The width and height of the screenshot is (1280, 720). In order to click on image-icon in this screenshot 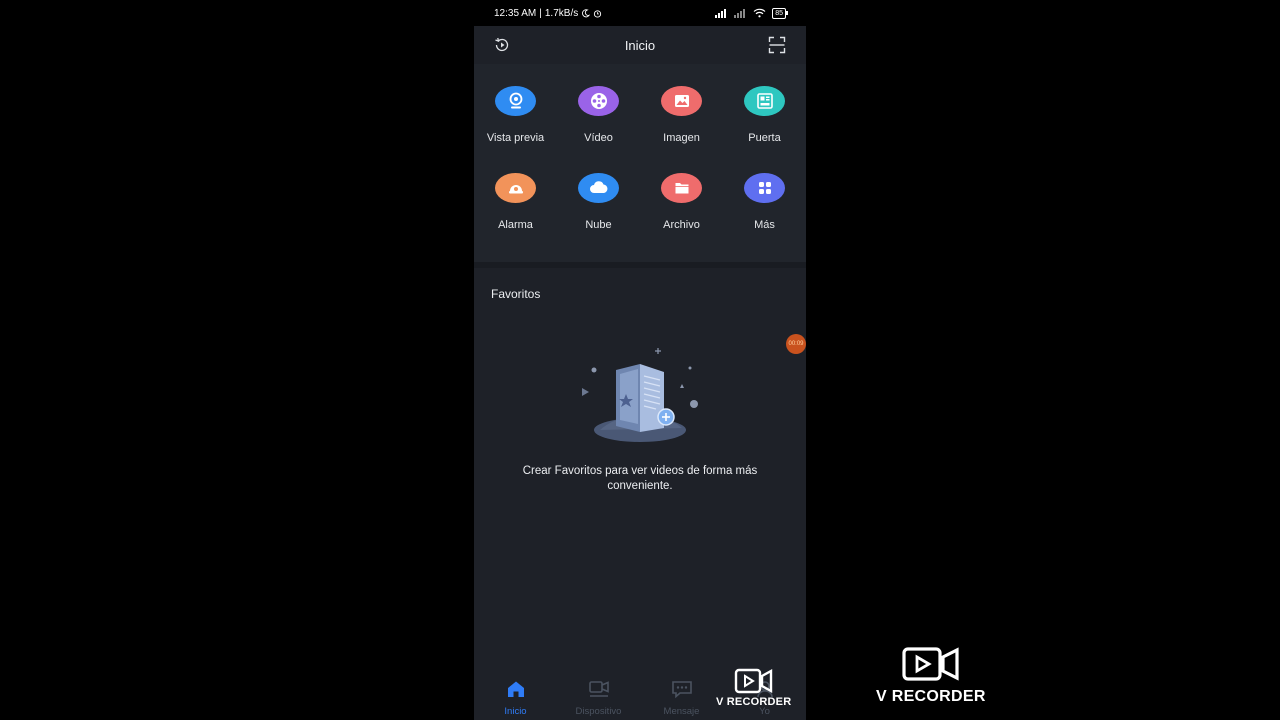, I will do `click(681, 101)`.